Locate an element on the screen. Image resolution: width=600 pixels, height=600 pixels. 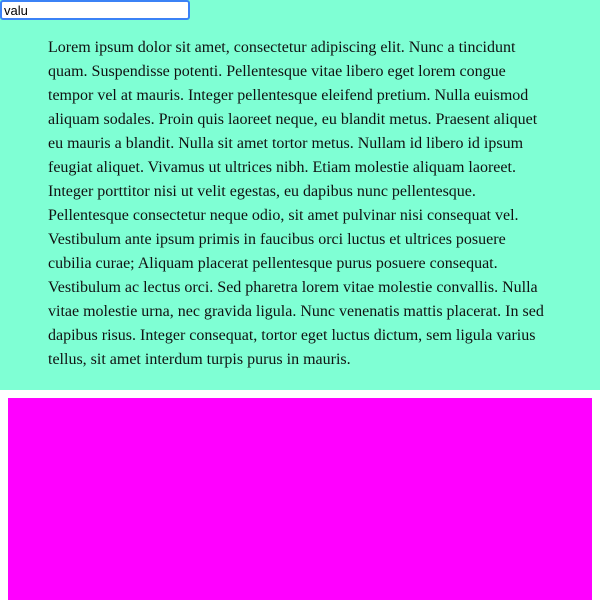
text-input is located at coordinates (95, 10).